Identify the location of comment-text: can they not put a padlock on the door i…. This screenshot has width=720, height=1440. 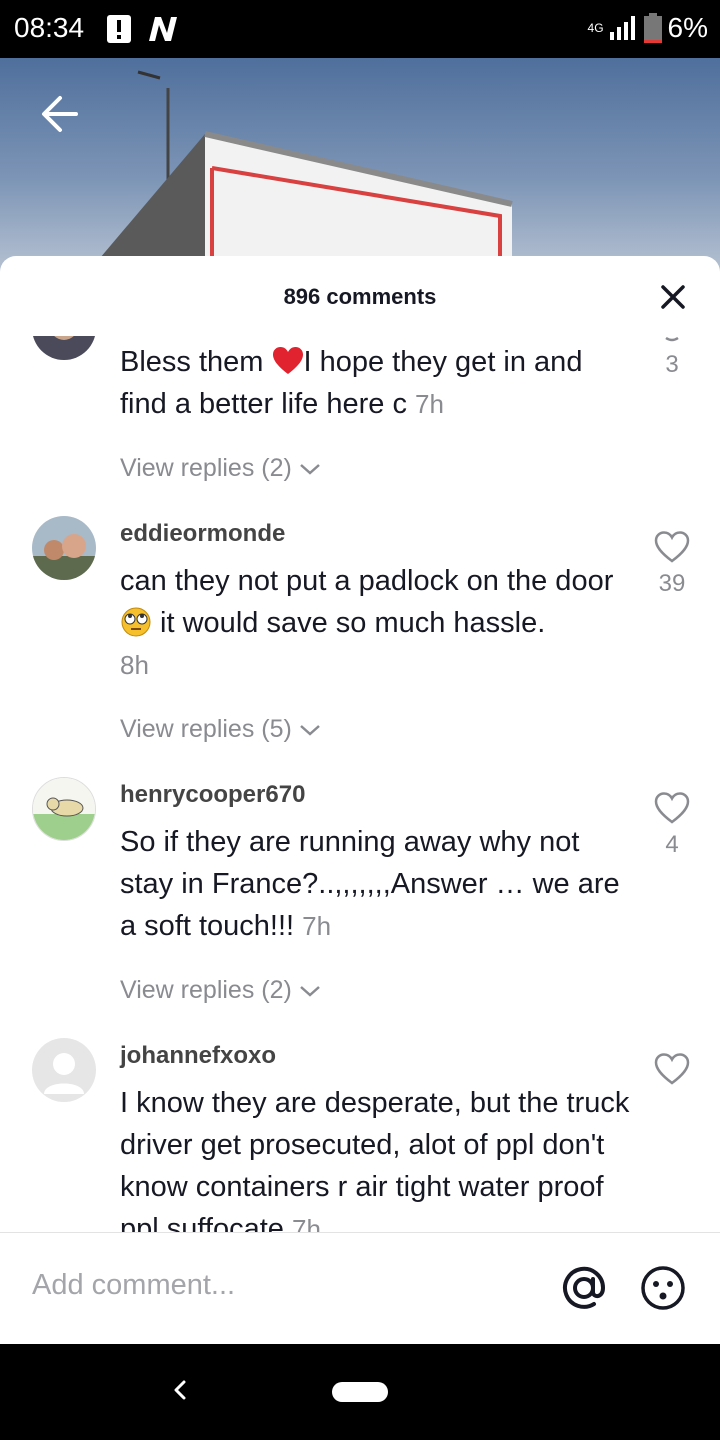
(367, 622).